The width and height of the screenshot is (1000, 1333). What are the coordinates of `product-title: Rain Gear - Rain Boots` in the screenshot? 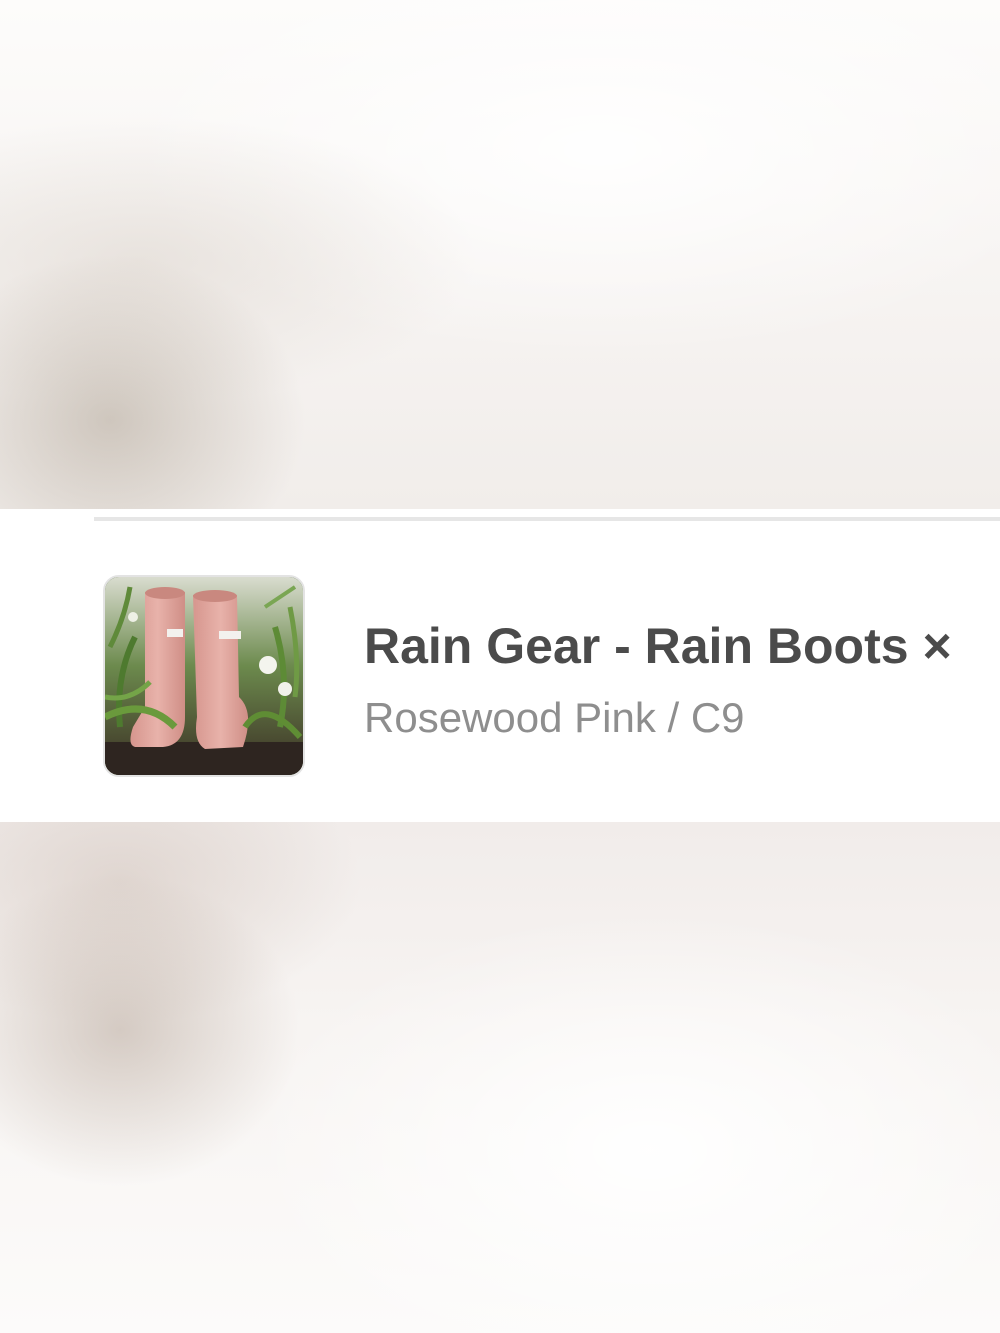 It's located at (636, 646).